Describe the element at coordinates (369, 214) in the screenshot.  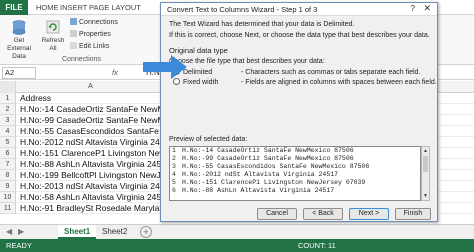
I see `next-button: Next >` at that location.